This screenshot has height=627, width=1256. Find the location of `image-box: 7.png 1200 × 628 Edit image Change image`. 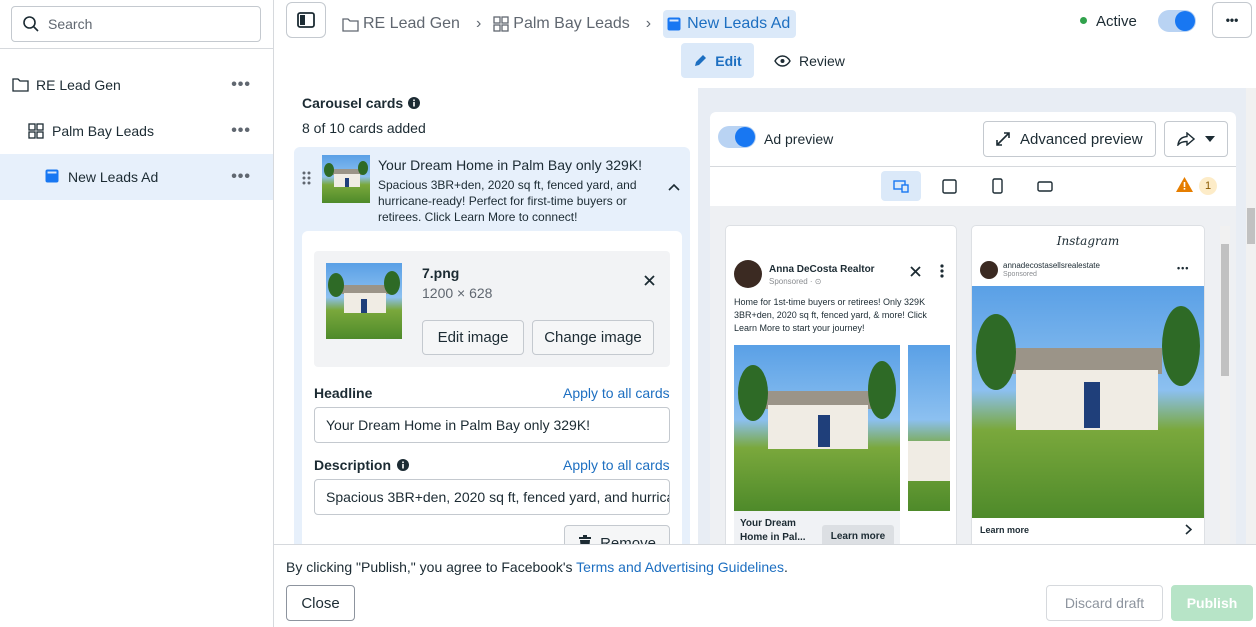

image-box: 7.png 1200 × 628 Edit image Change image is located at coordinates (492, 309).